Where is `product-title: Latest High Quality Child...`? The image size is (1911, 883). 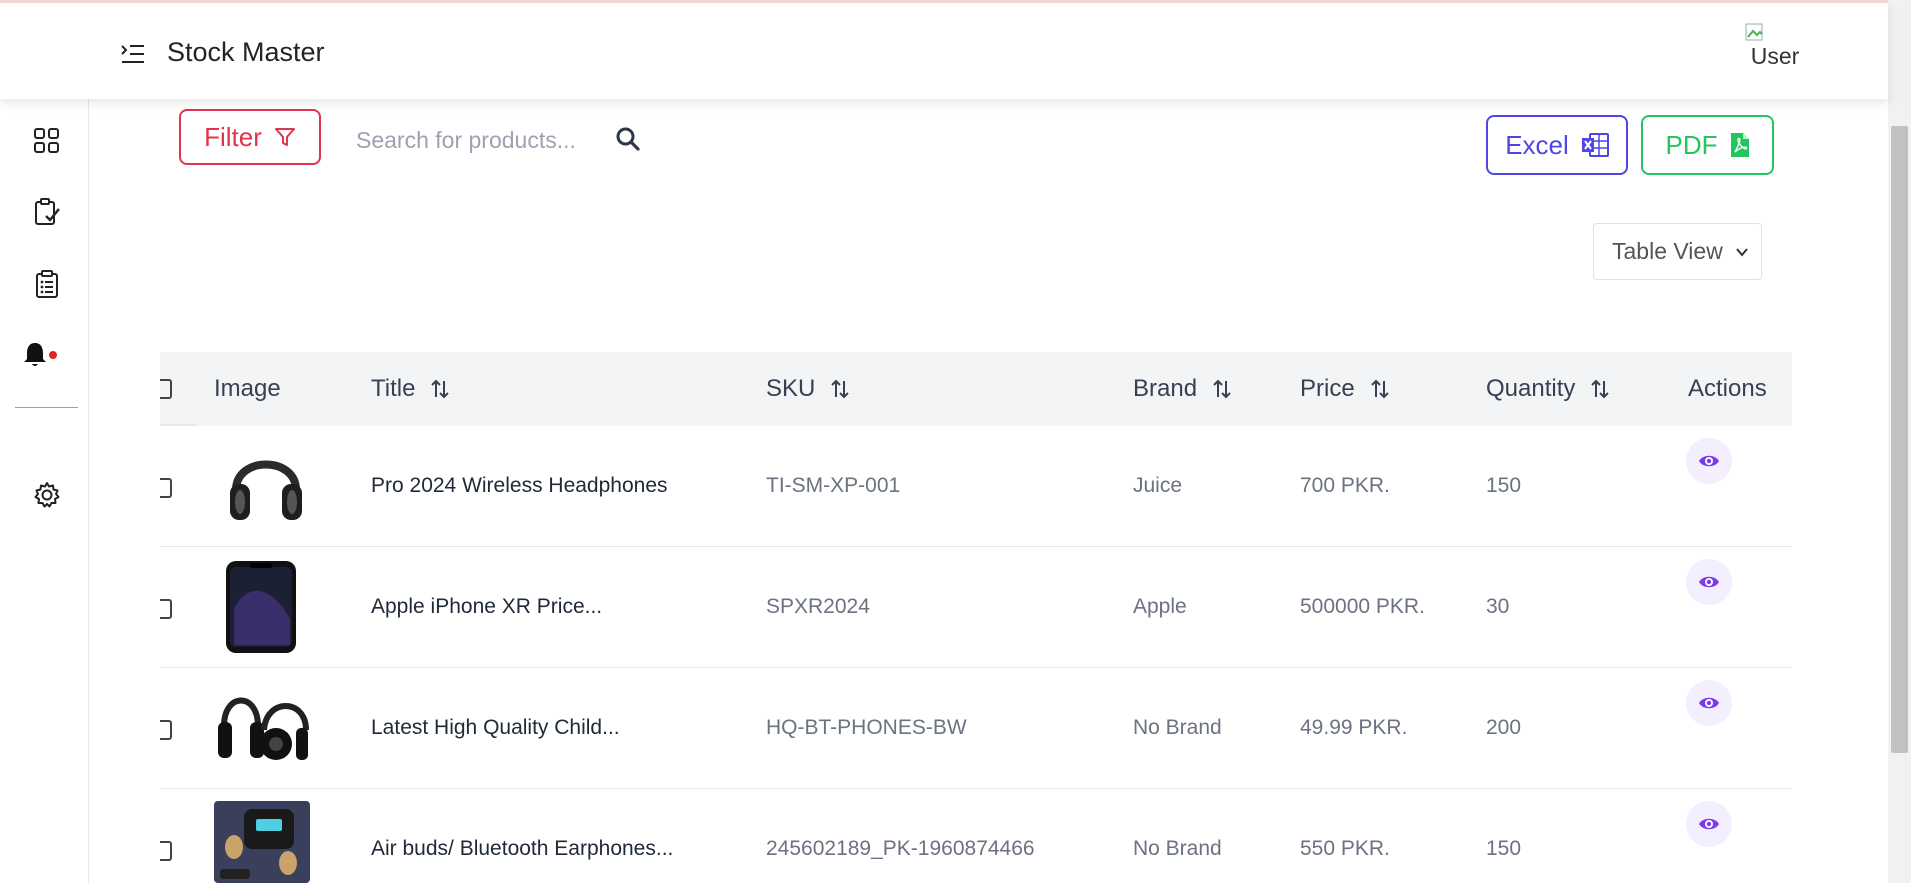 product-title: Latest High Quality Child... is located at coordinates (495, 728).